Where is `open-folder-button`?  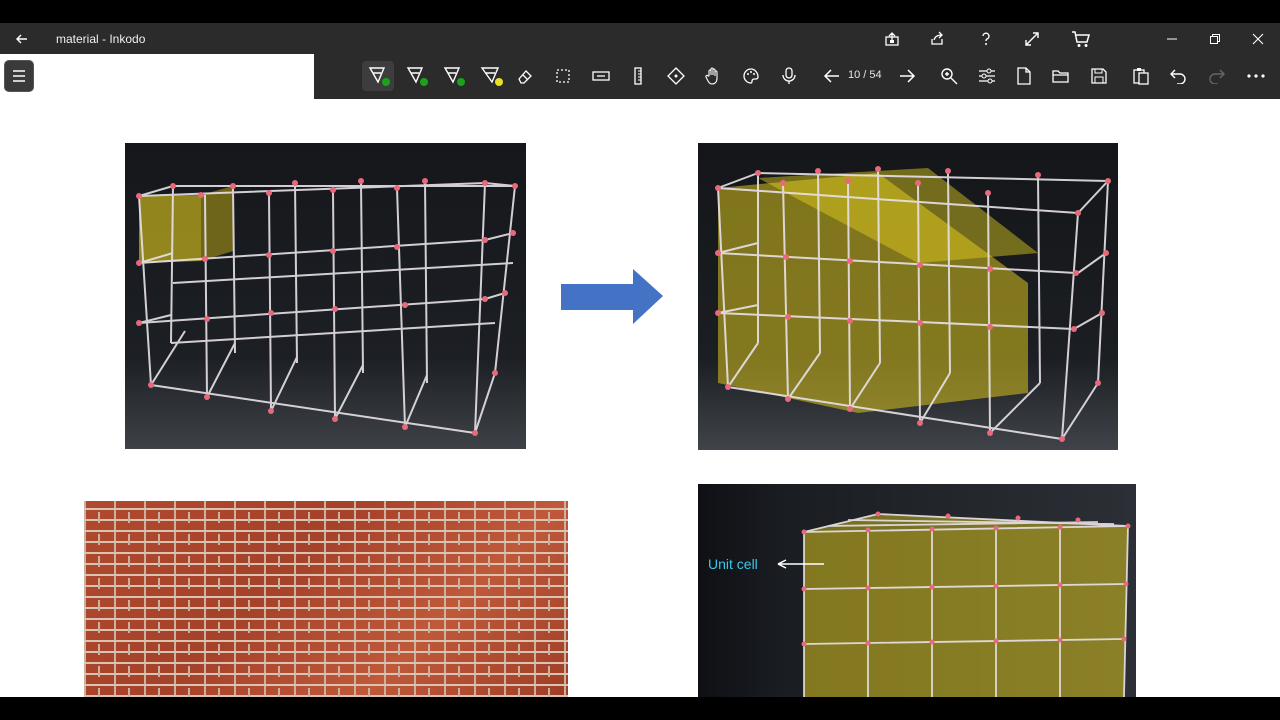
open-folder-button is located at coordinates (1061, 76).